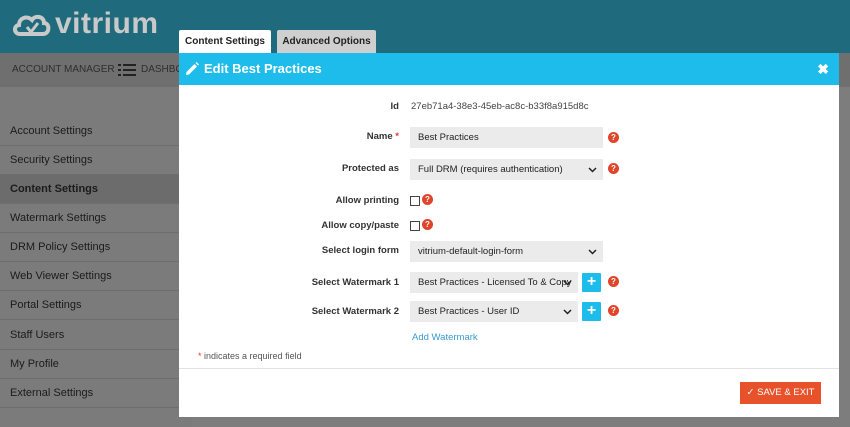 Image resolution: width=850 pixels, height=427 pixels. I want to click on protected-label: Protected as, so click(370, 168).